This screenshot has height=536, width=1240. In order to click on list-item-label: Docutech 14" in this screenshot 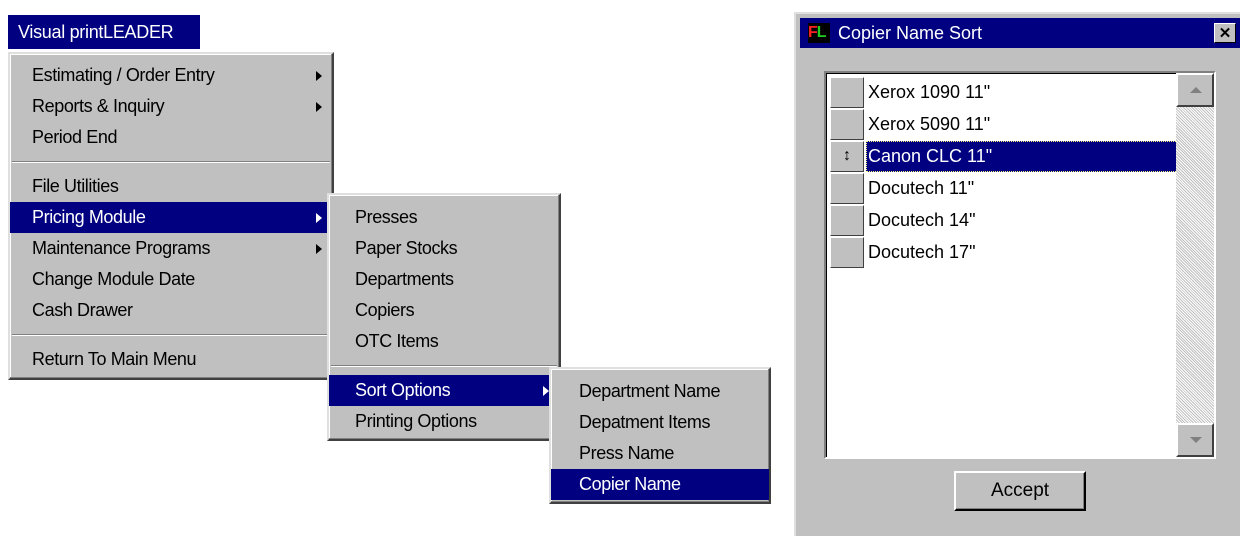, I will do `click(922, 220)`.